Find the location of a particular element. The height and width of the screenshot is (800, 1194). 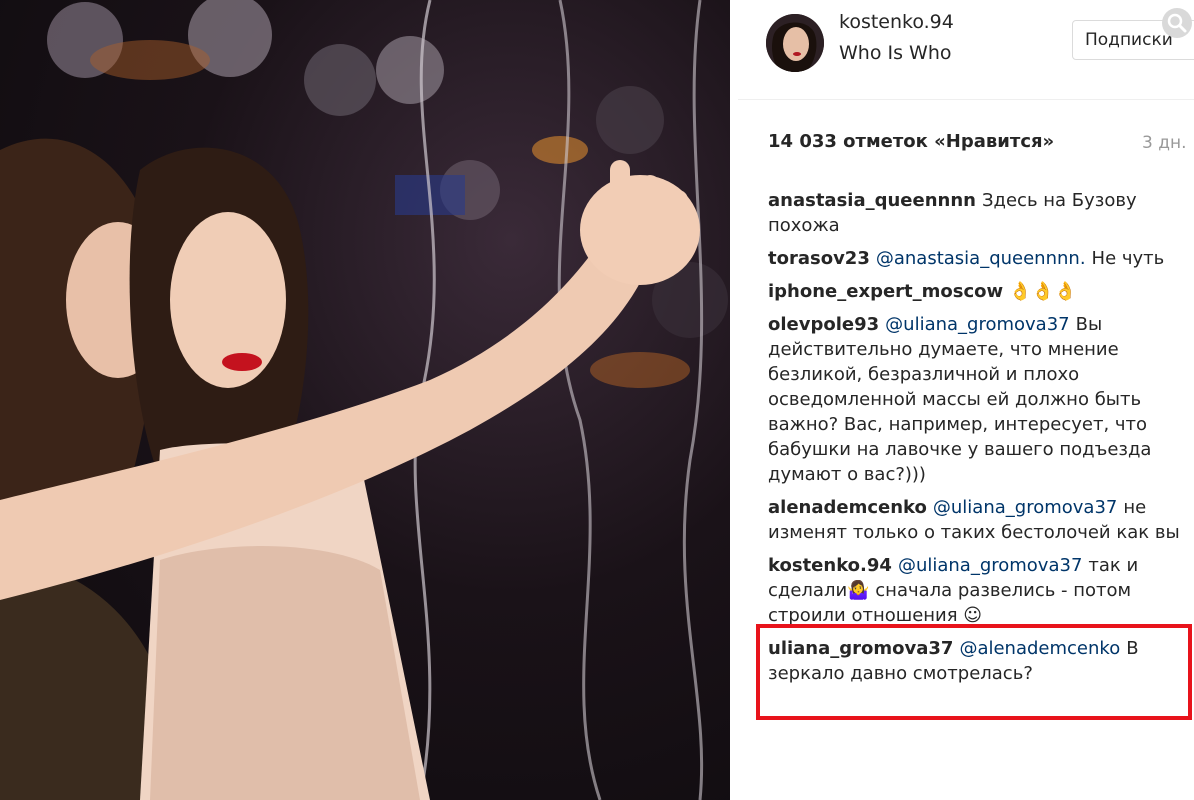

comment-item: iphone_expert_moscow 👌👌👌 is located at coordinates (978, 291).